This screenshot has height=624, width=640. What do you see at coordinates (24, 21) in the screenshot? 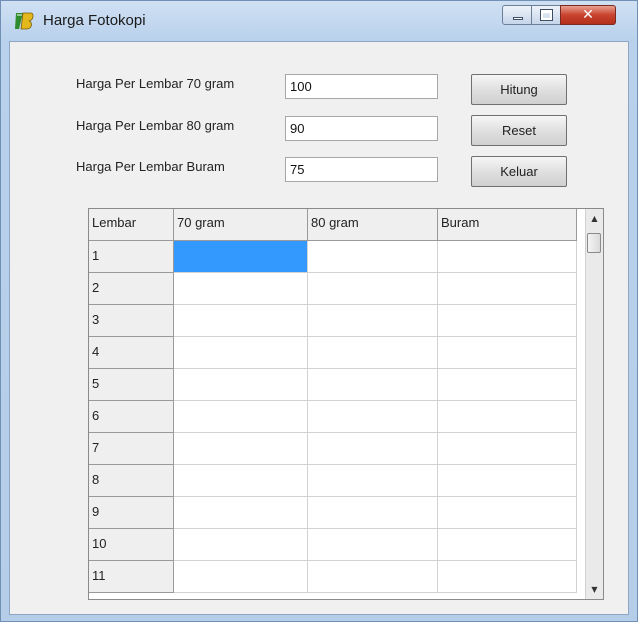
I see `app-logo-icon` at bounding box center [24, 21].